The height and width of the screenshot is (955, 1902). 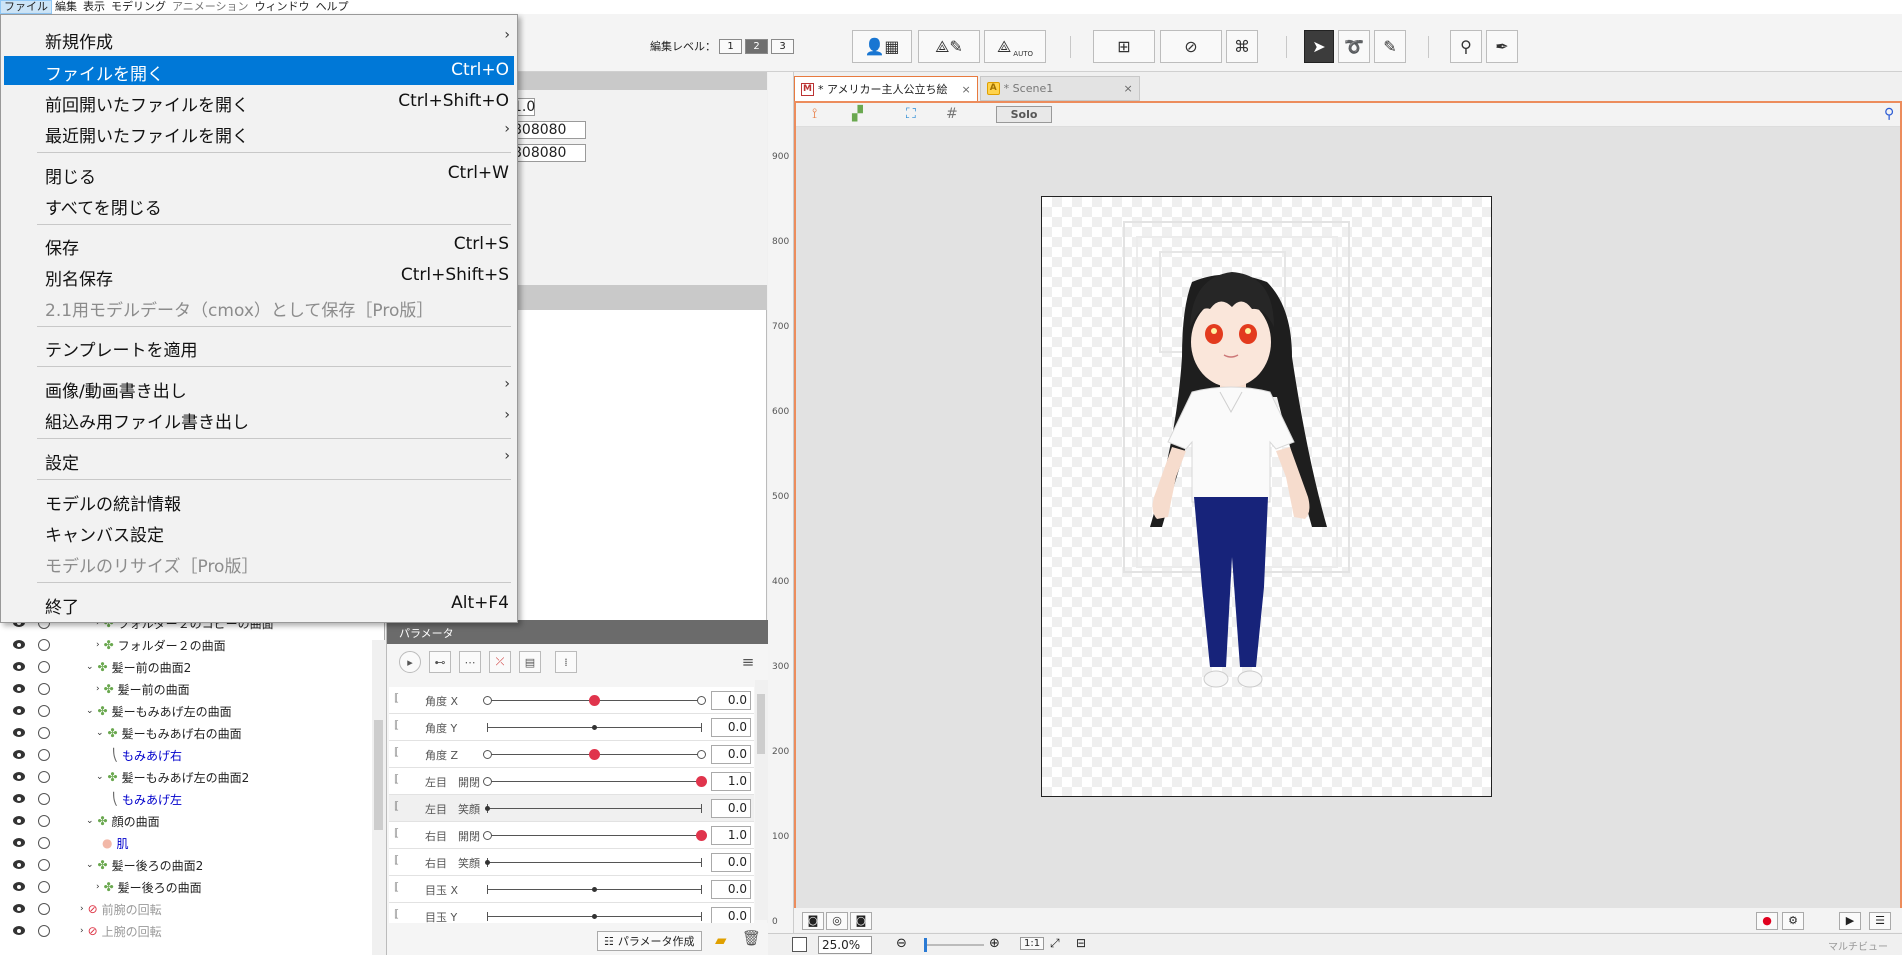 I want to click on deformer-button: 👤 ▦, so click(x=882, y=46).